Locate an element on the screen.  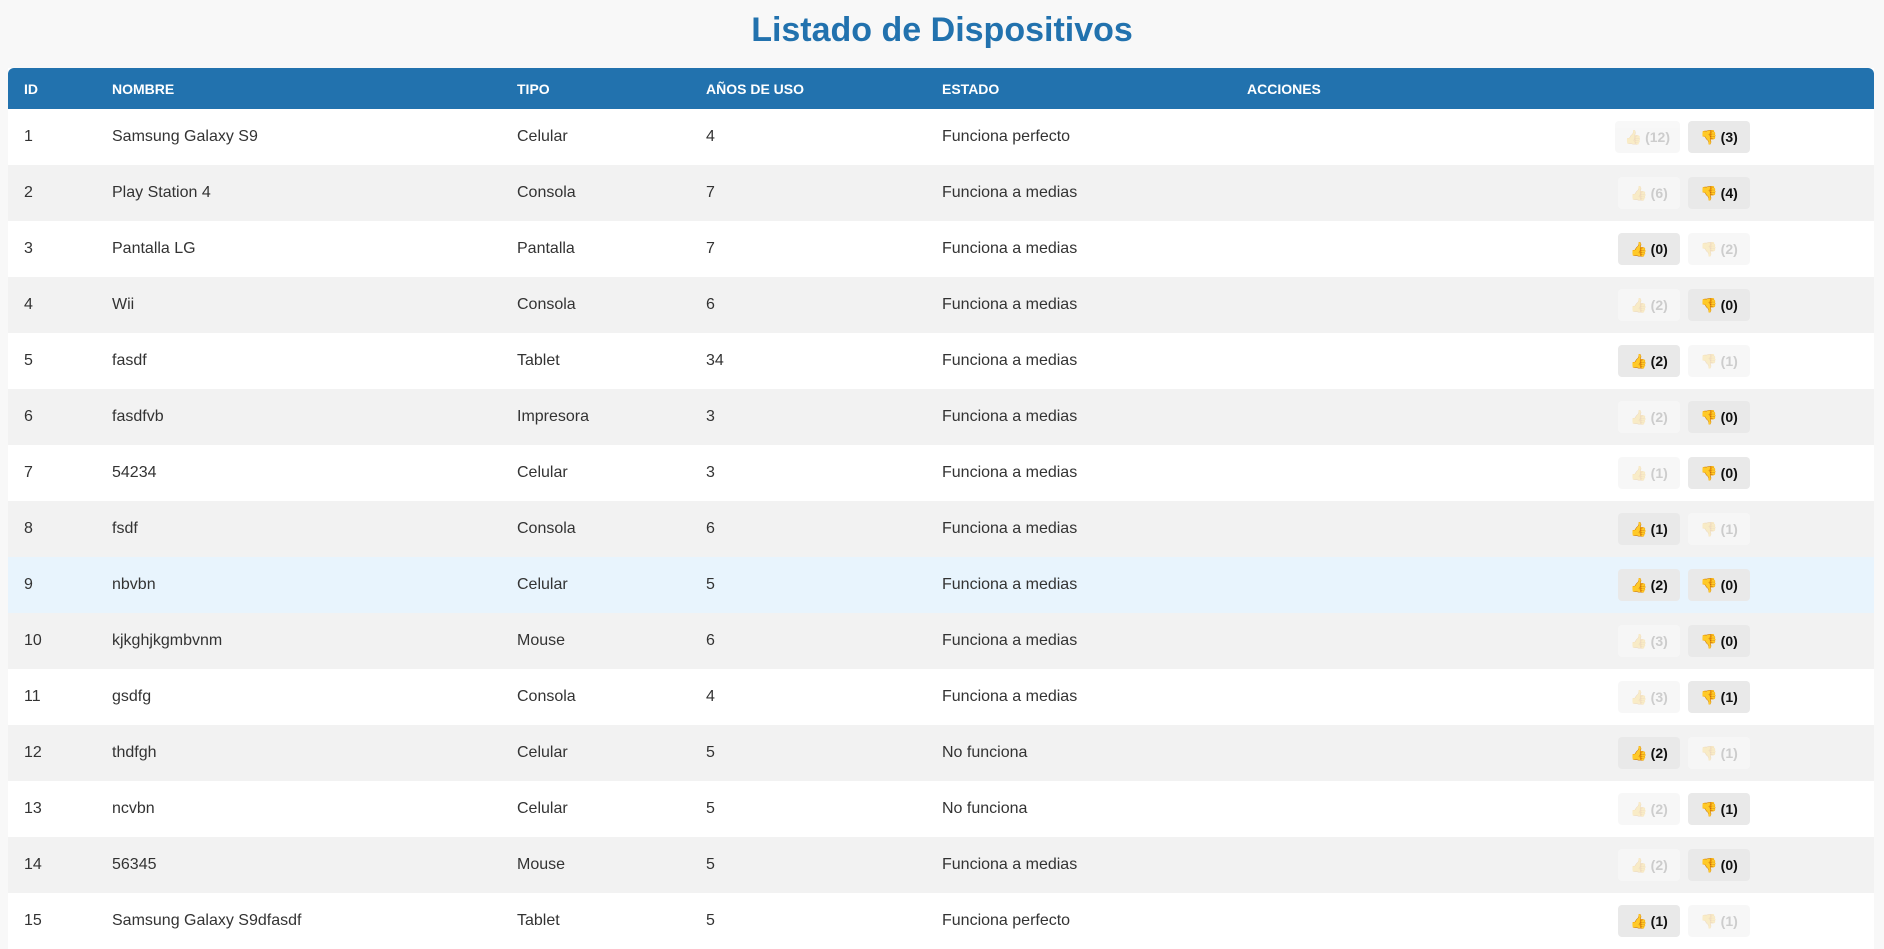
vote-actions: 👍 (3) 👎 (0) is located at coordinates (1552, 641).